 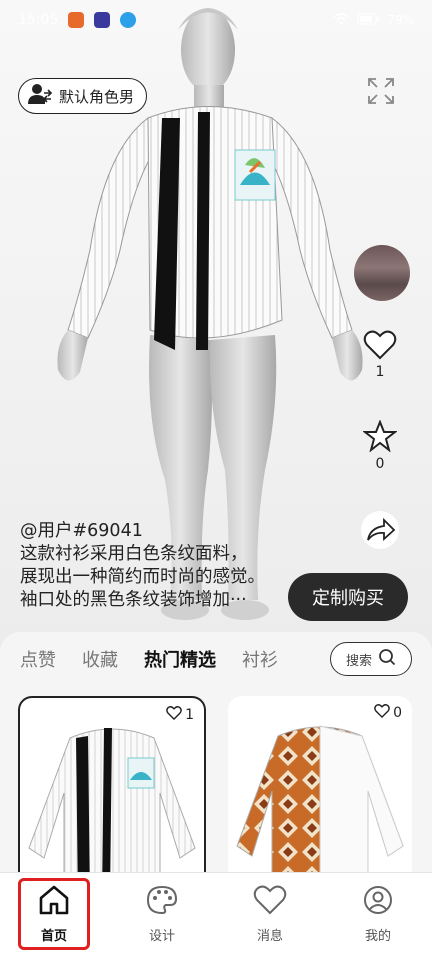 I want to click on fabric-swatch, so click(x=382, y=273).